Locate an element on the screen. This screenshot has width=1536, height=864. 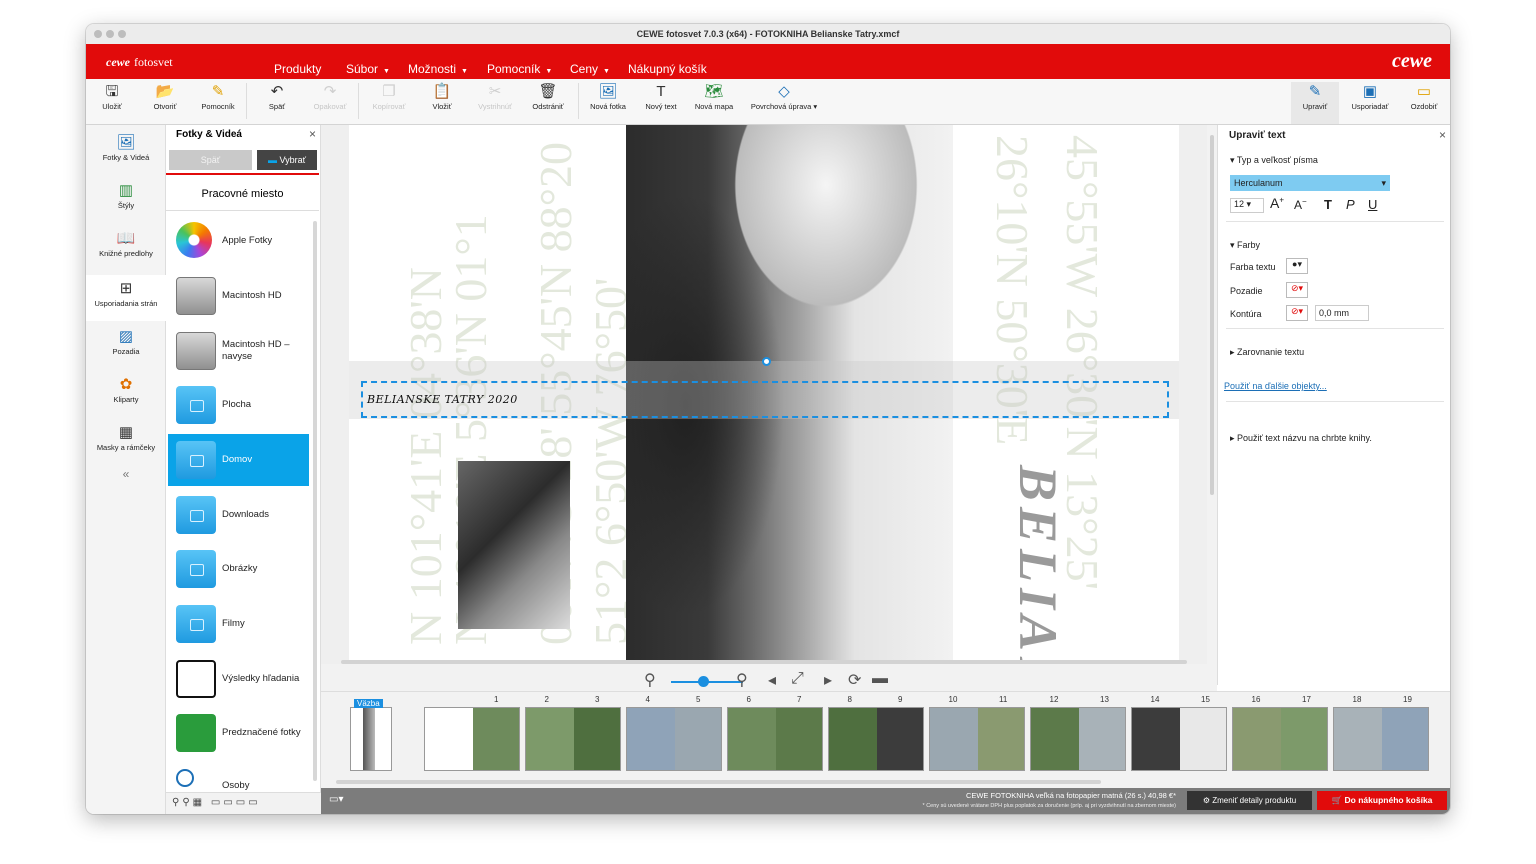
source-plocha: Plocha is located at coordinates (238, 405).